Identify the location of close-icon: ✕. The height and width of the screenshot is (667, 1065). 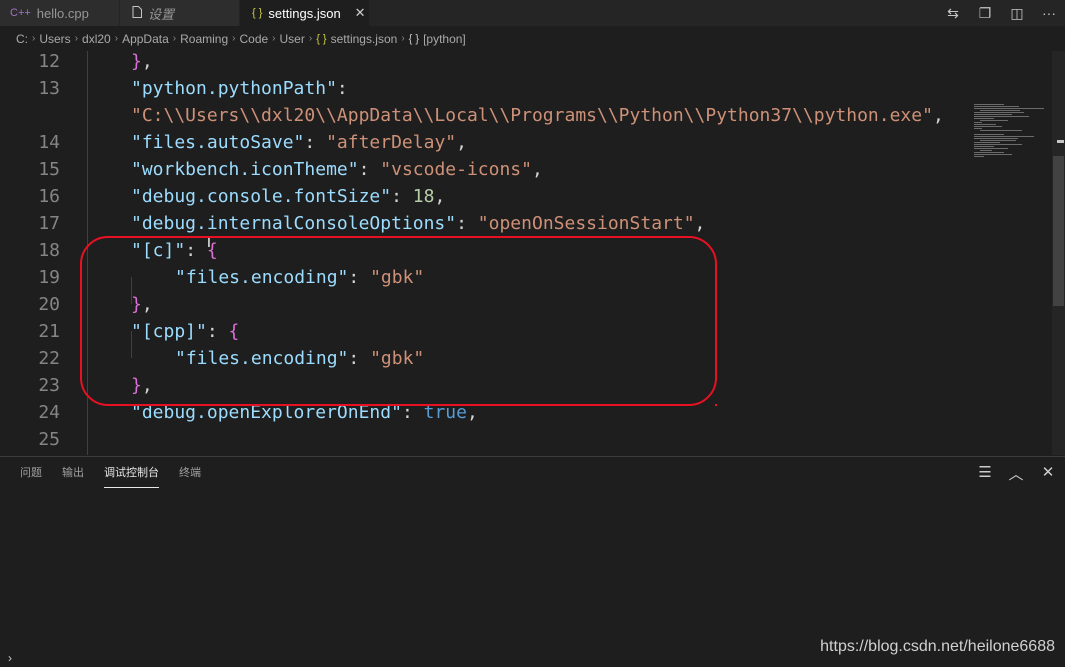
(360, 13).